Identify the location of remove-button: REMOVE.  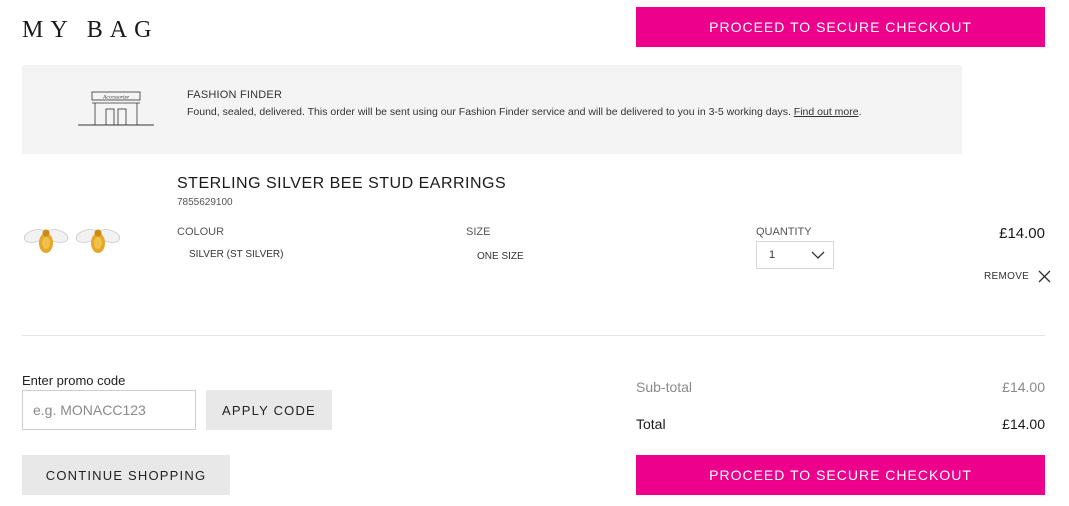
(1017, 276).